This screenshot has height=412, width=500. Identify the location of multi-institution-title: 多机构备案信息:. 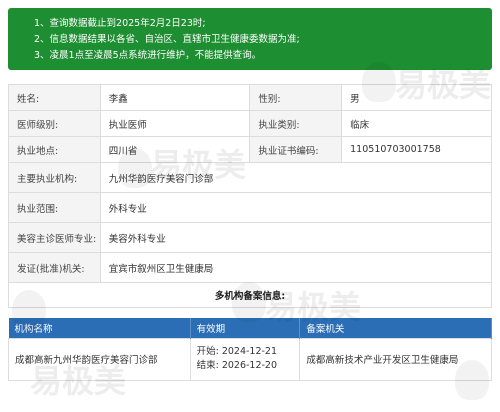
(250, 295).